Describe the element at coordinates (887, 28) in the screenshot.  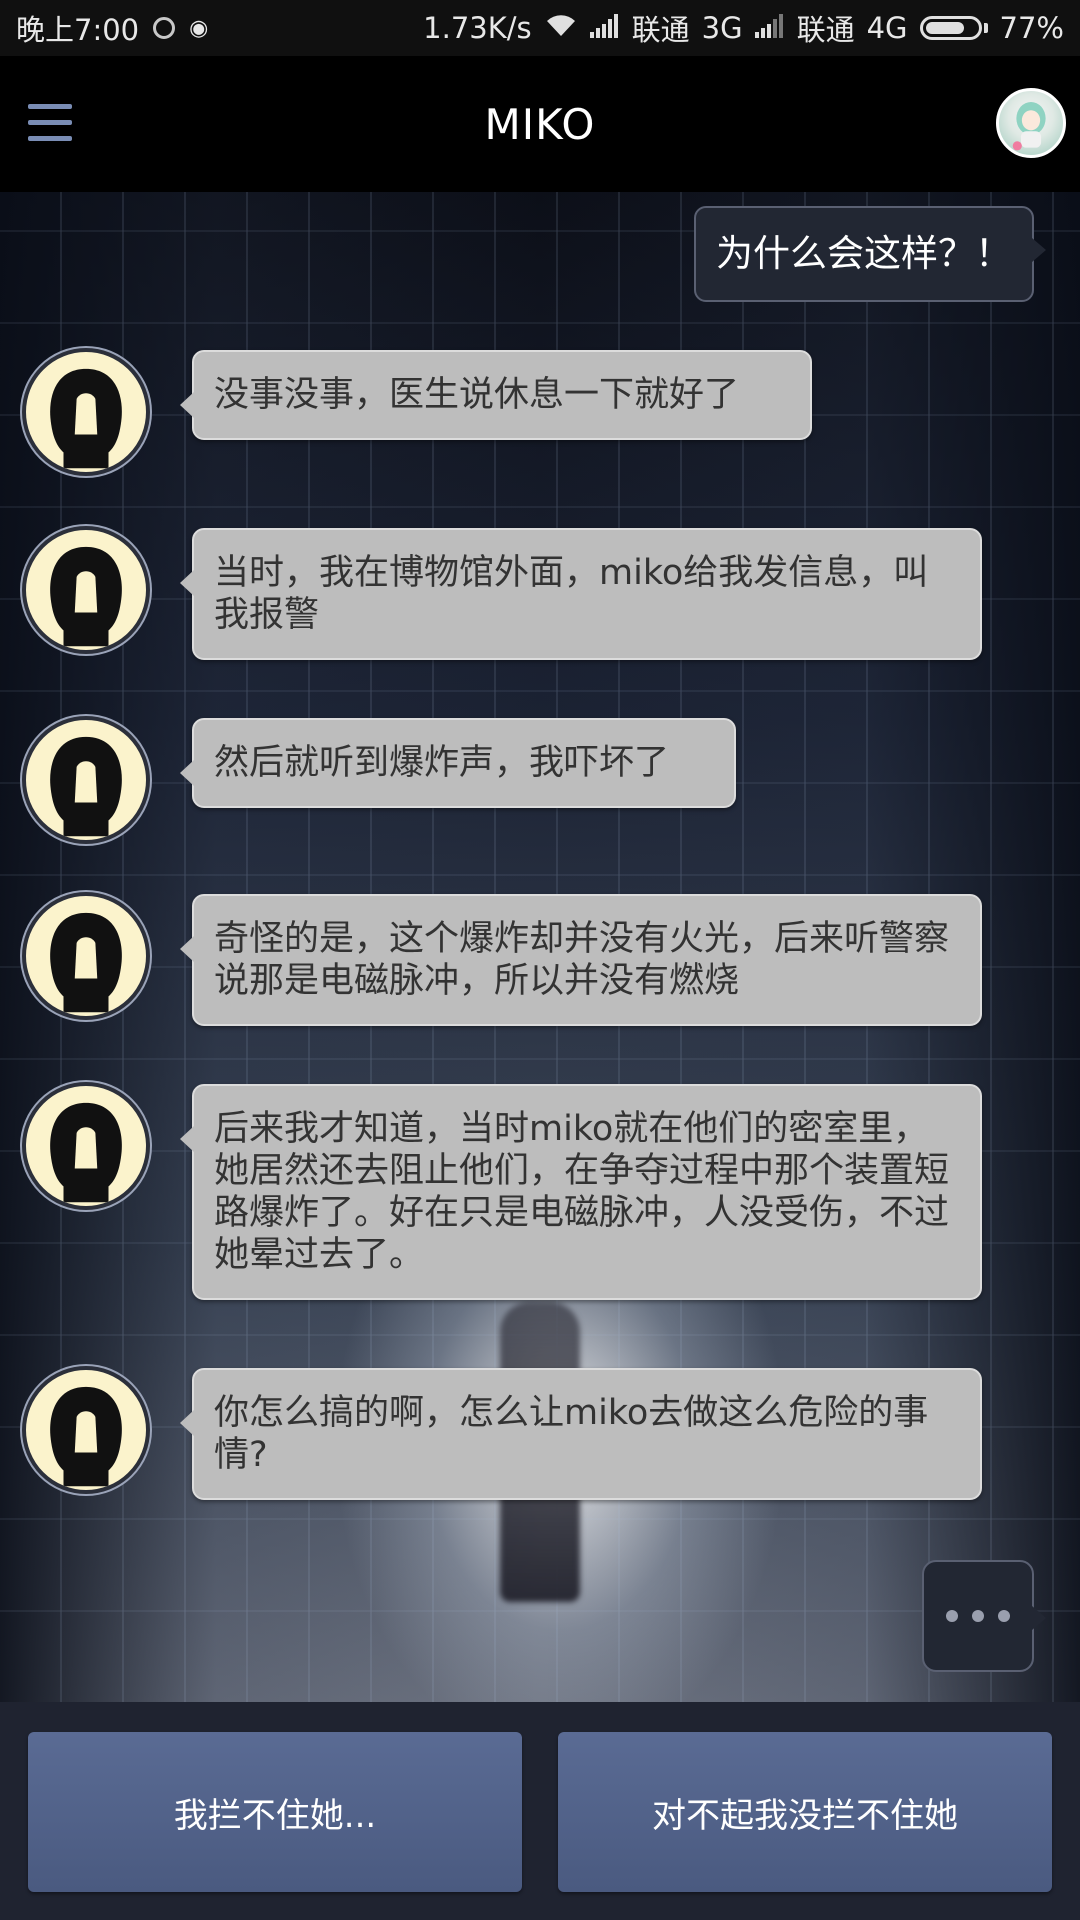
I see `network-type-2: 4G` at that location.